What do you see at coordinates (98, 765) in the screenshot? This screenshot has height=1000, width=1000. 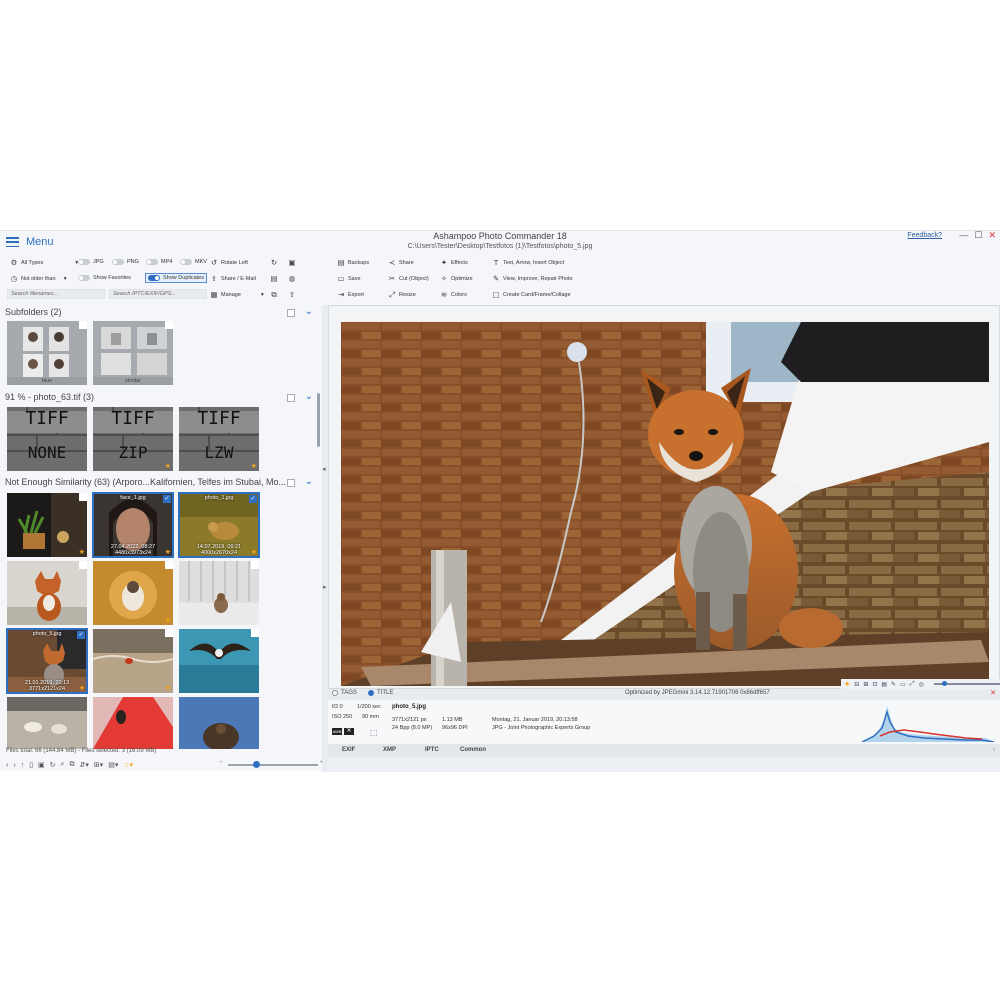 I see `grid-view-icon: ⊞▾` at bounding box center [98, 765].